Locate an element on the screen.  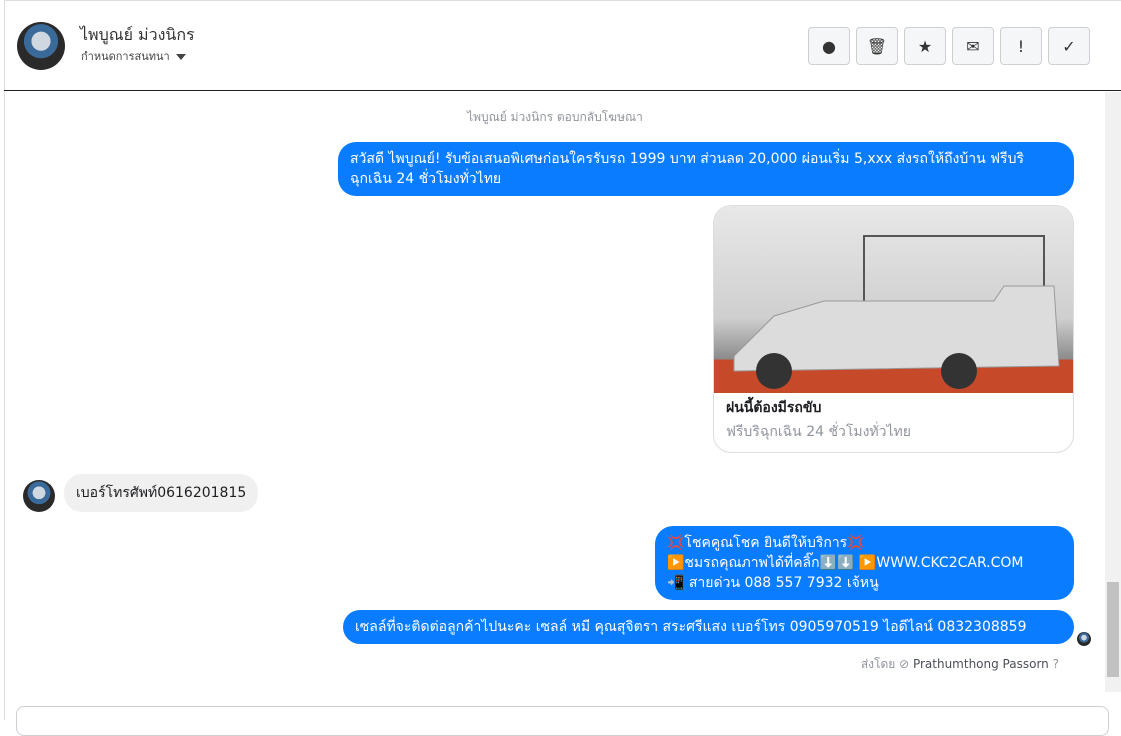
seen-avatar is located at coordinates (1084, 639).